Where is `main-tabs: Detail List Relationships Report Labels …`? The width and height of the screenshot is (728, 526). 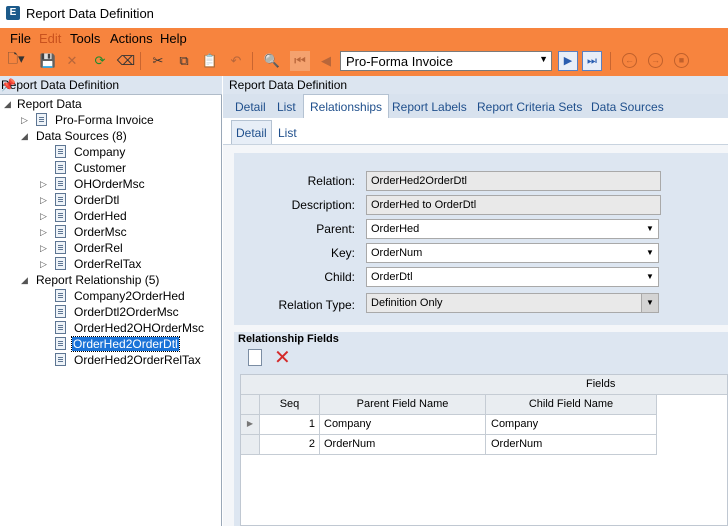
main-tabs: Detail List Relationships Report Labels … is located at coordinates (475, 106).